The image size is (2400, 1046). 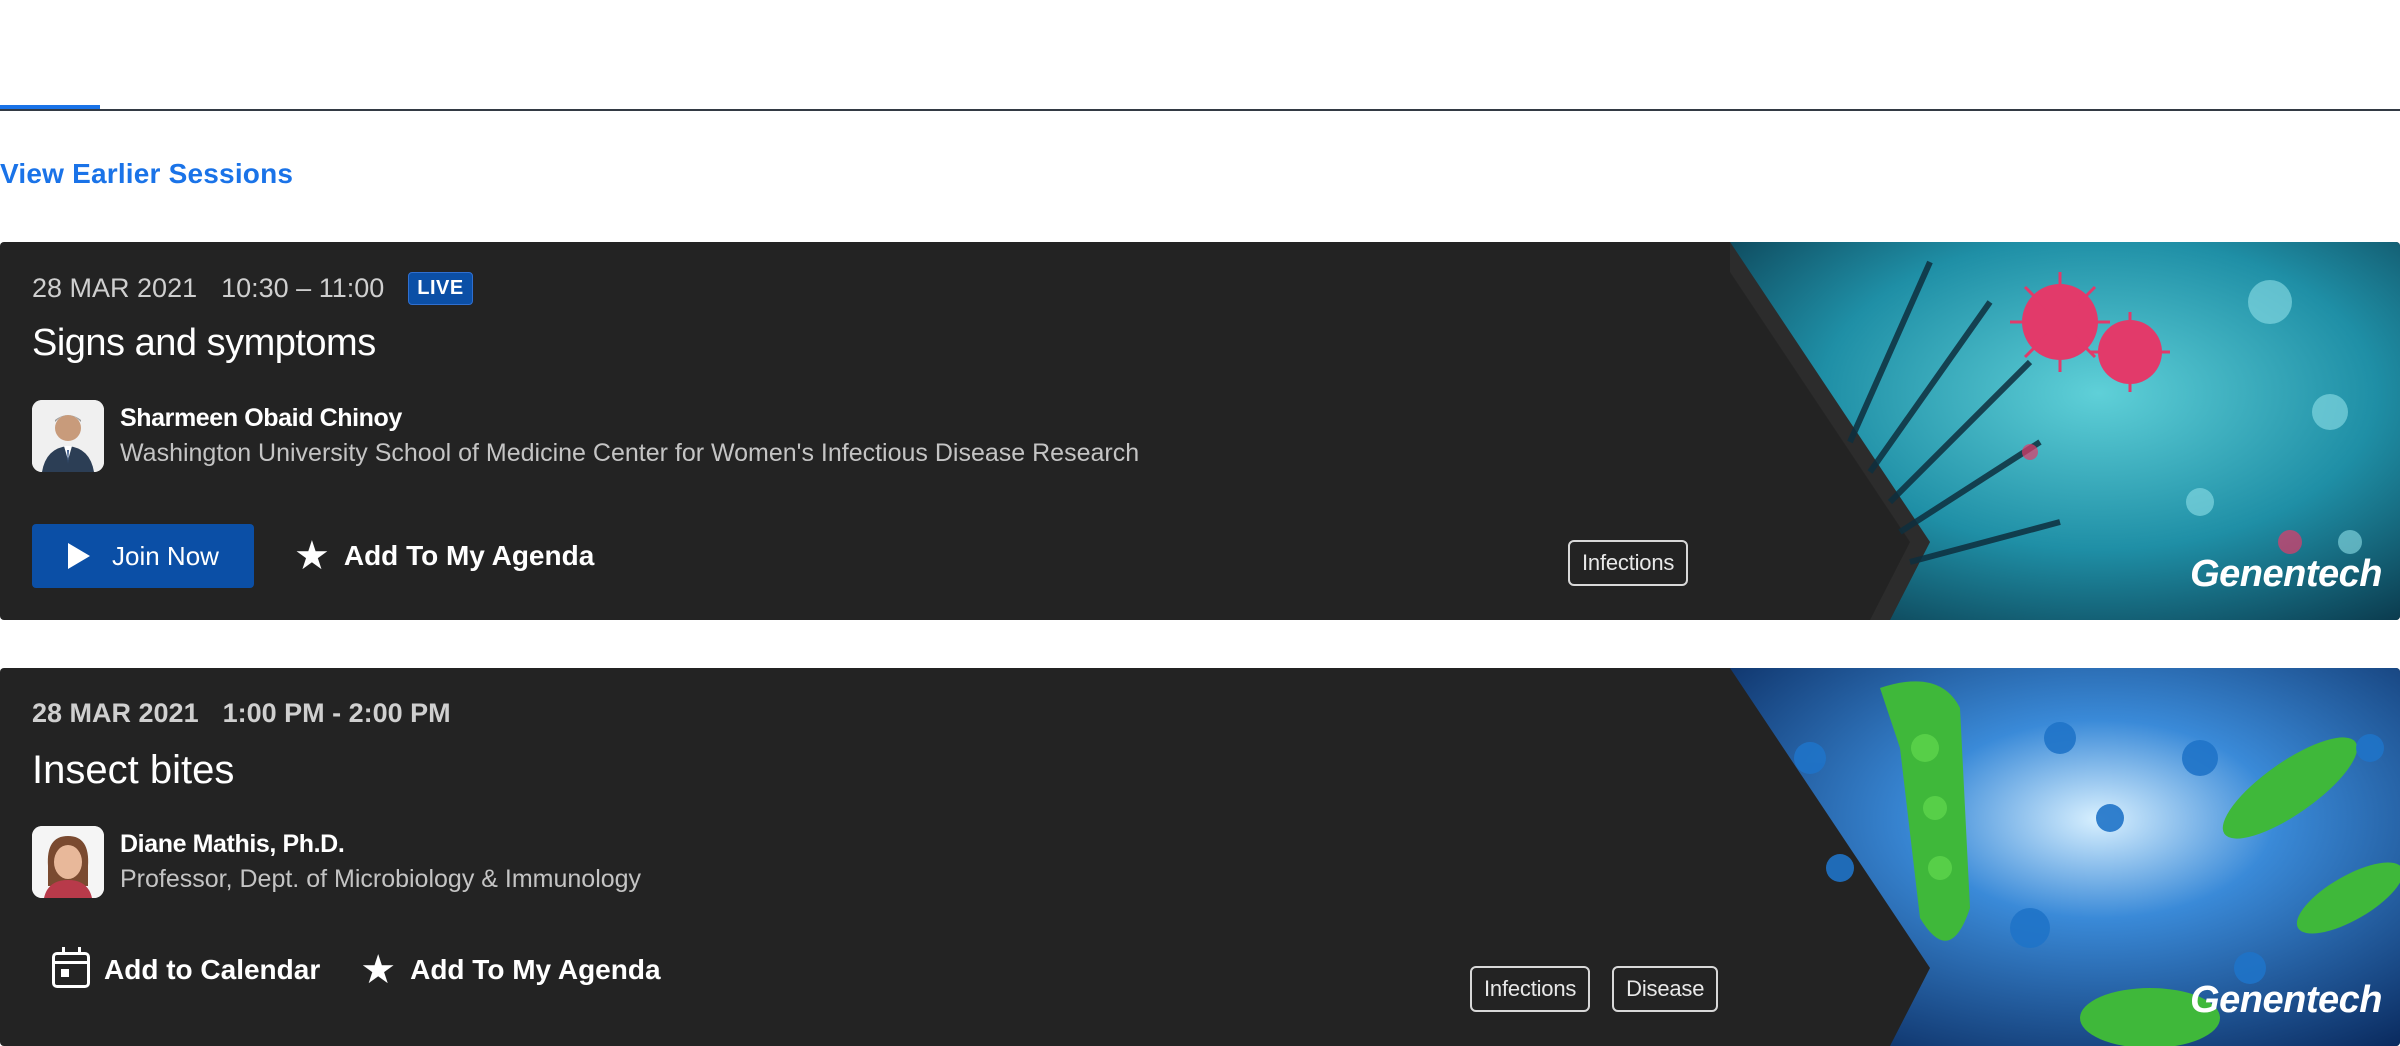 I want to click on session-title: Insect bites, so click(x=133, y=770).